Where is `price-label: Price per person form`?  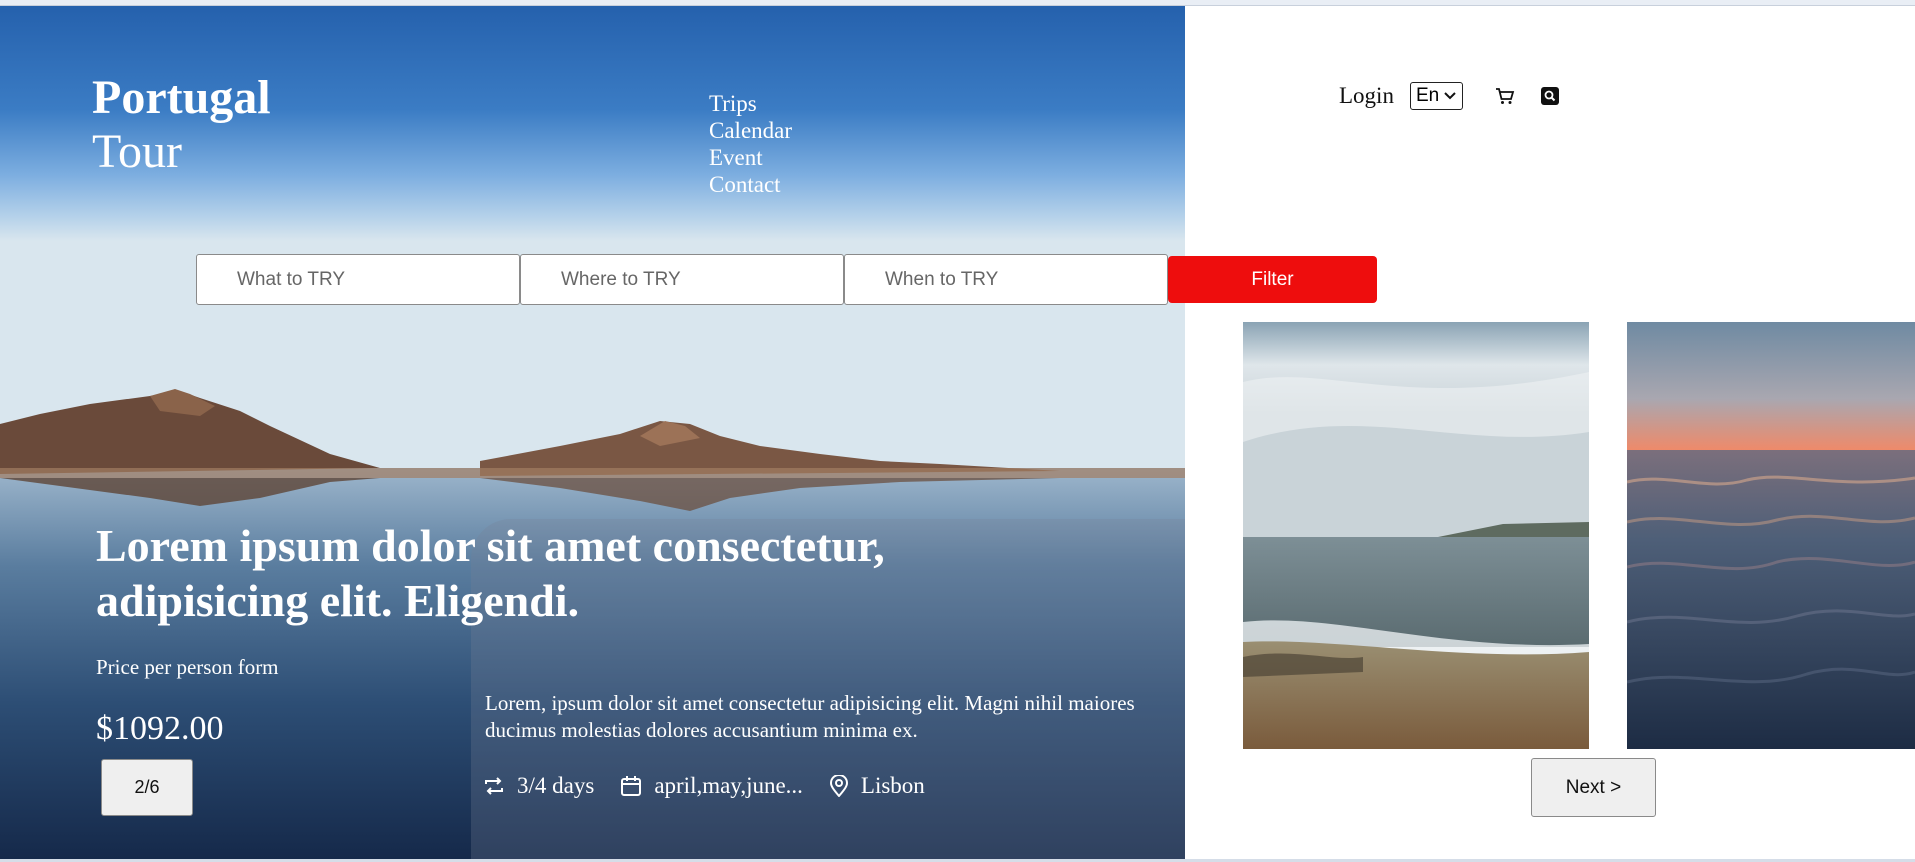 price-label: Price per person form is located at coordinates (187, 667).